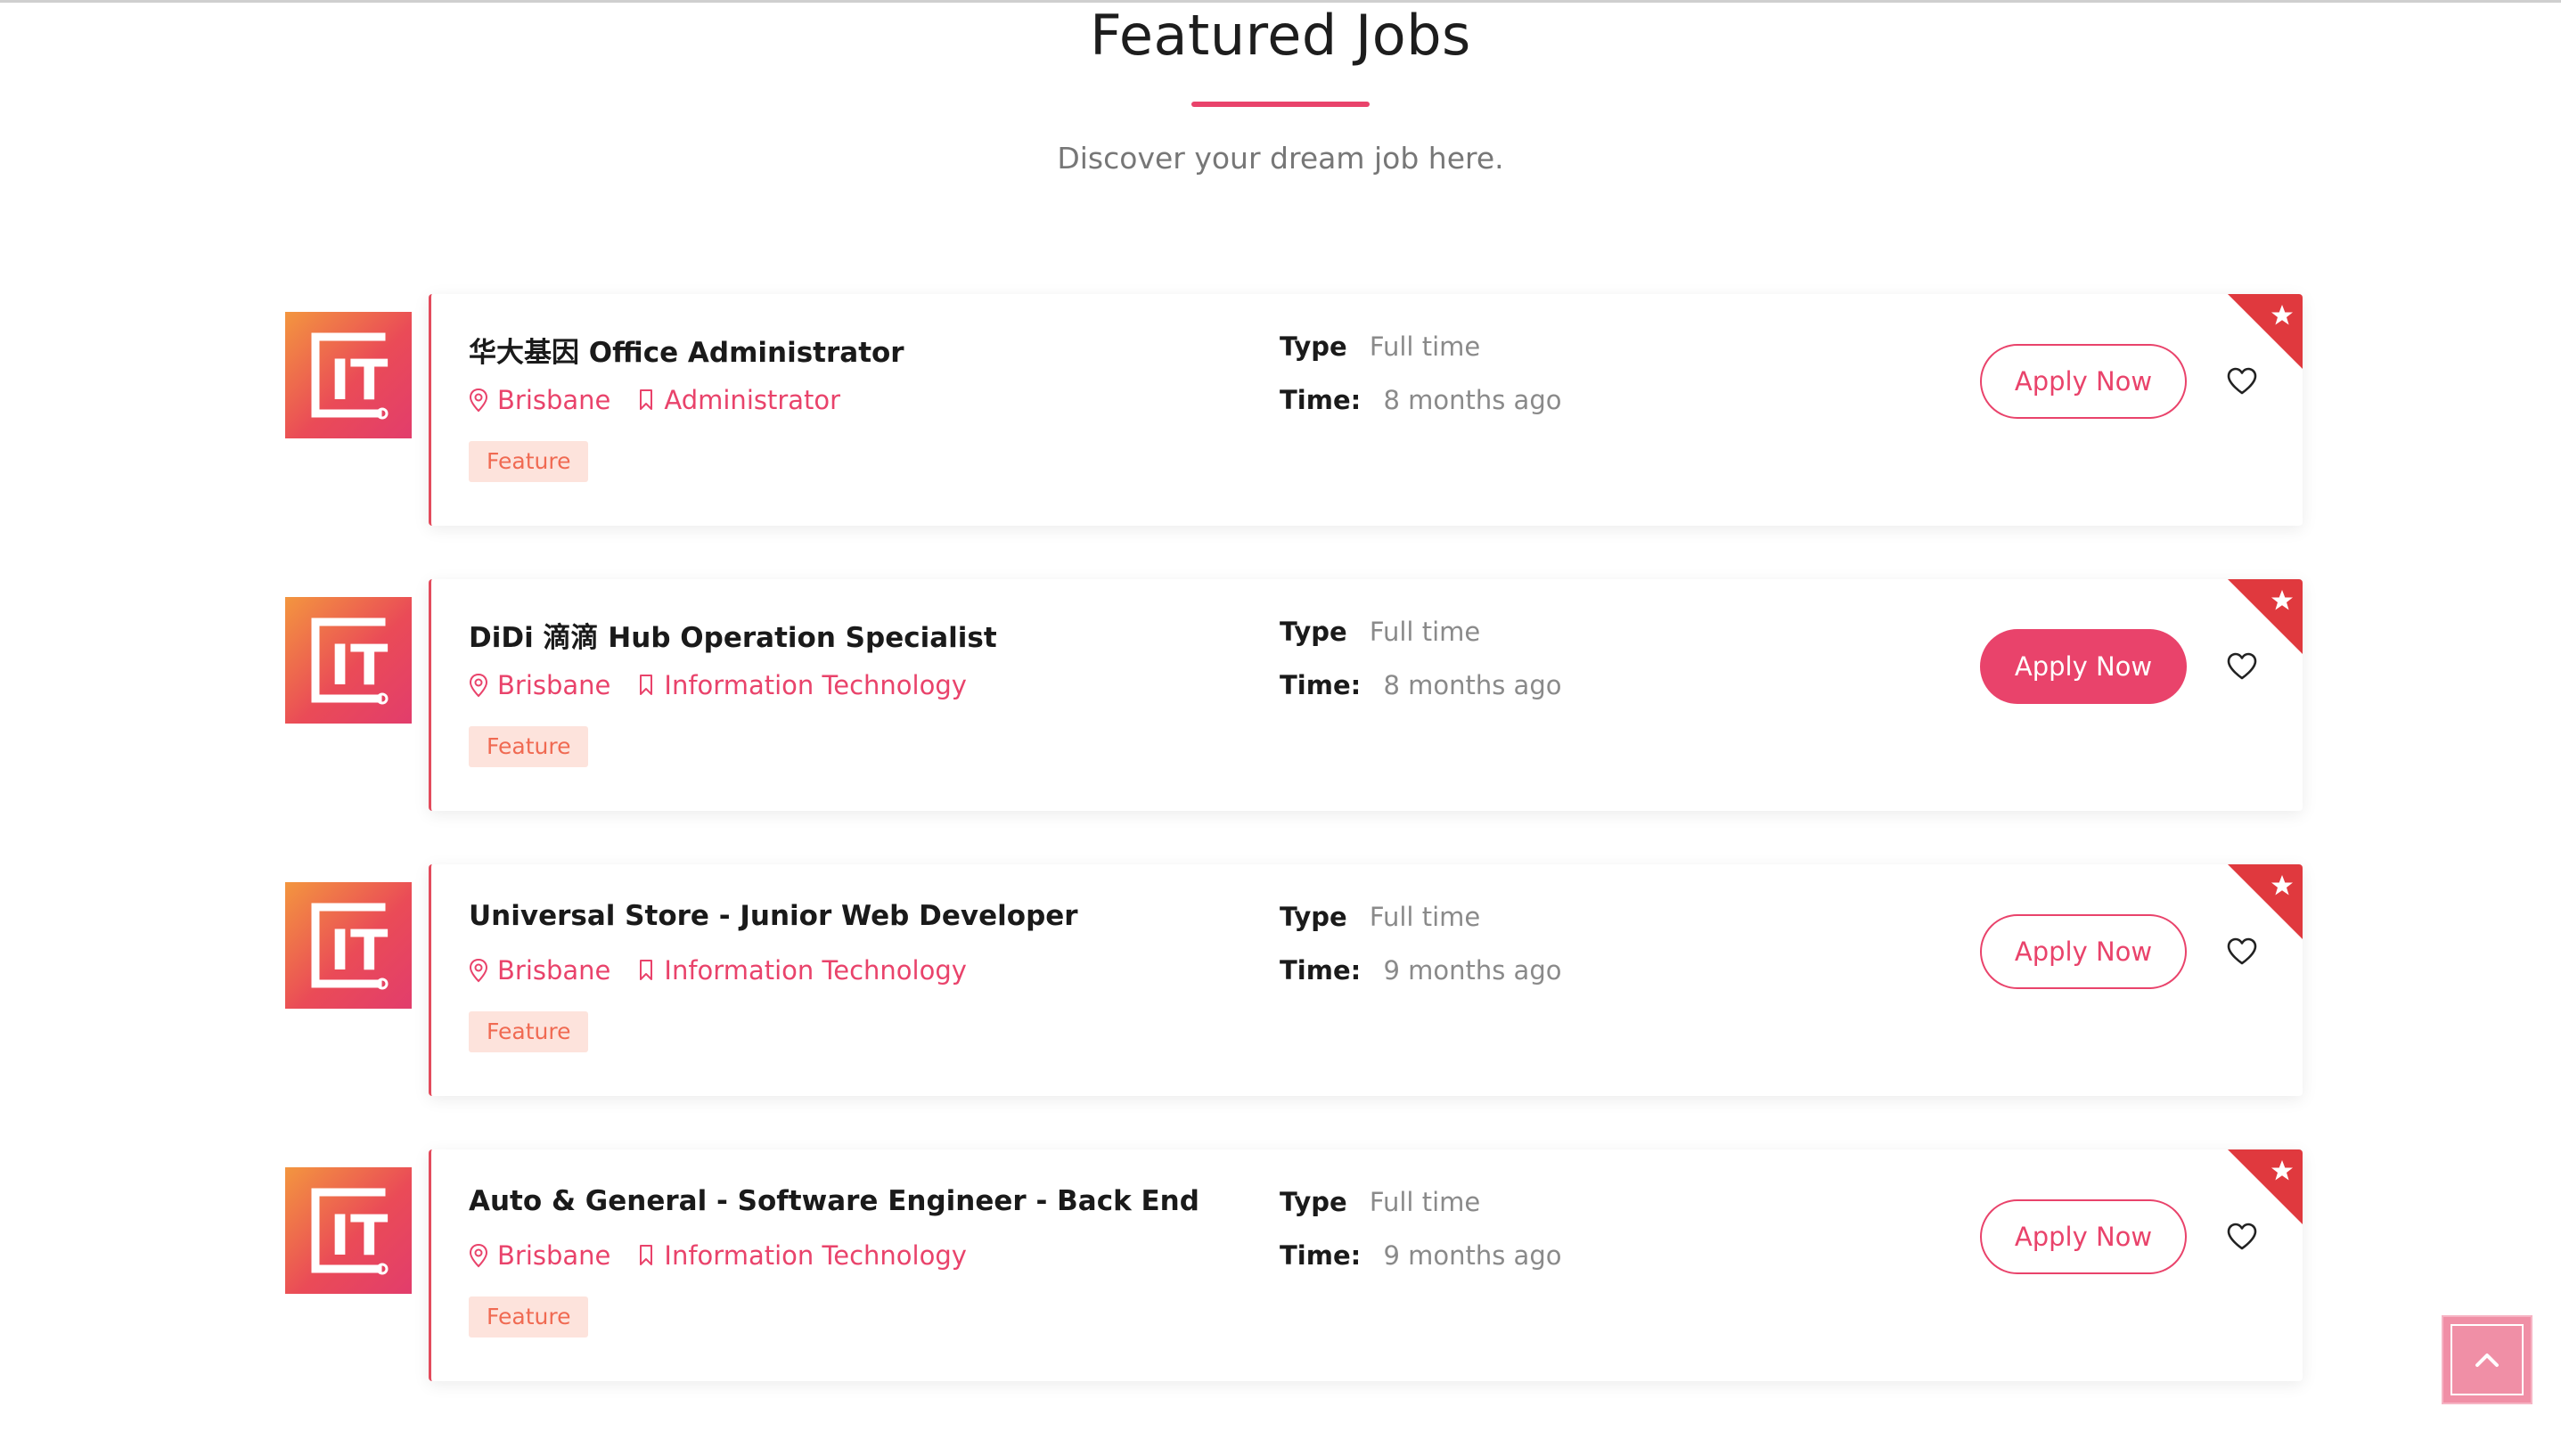 The image size is (2561, 1456). I want to click on job-meta: Brisbane Administrator, so click(668, 400).